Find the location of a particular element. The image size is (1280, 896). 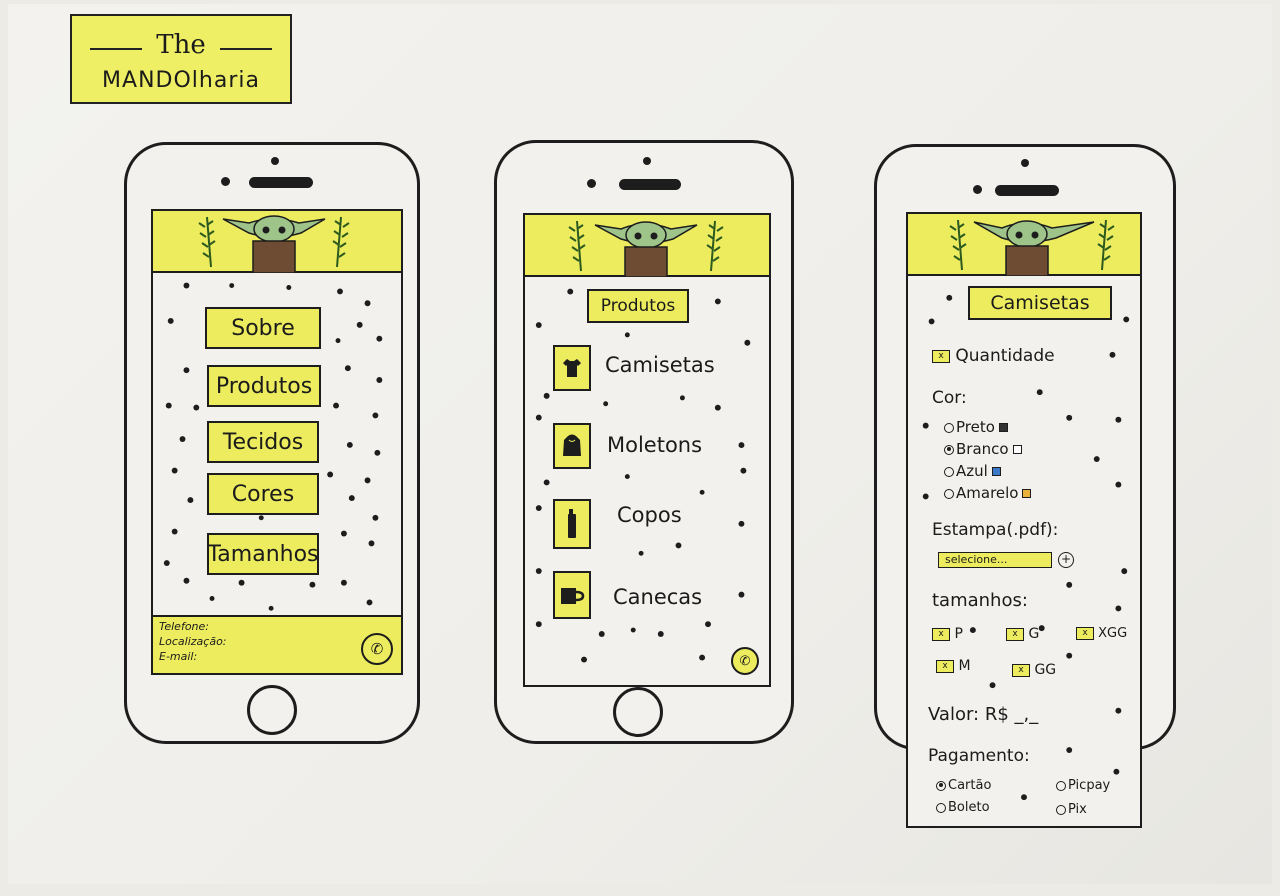

radio-azul is located at coordinates (949, 471).